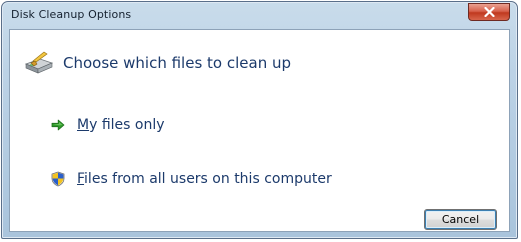 This screenshot has width=521, height=242. What do you see at coordinates (58, 179) in the screenshot?
I see `uac-shield-icon` at bounding box center [58, 179].